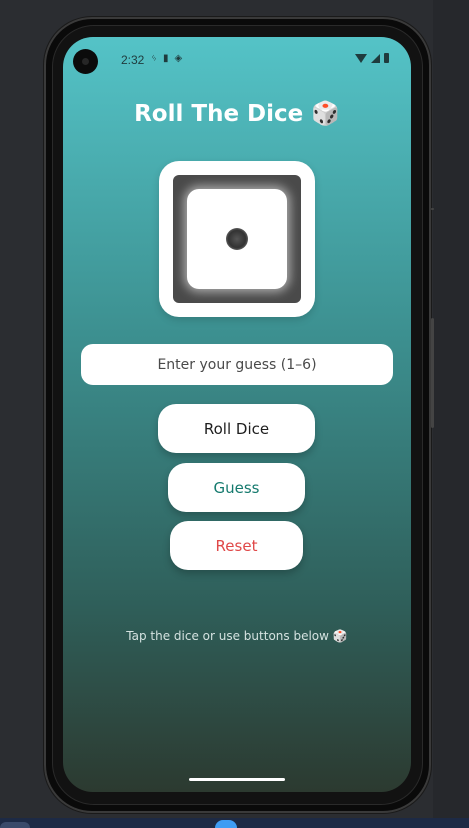 This screenshot has height=828, width=469. I want to click on app-title: Roll The Dice 🎲, so click(237, 114).